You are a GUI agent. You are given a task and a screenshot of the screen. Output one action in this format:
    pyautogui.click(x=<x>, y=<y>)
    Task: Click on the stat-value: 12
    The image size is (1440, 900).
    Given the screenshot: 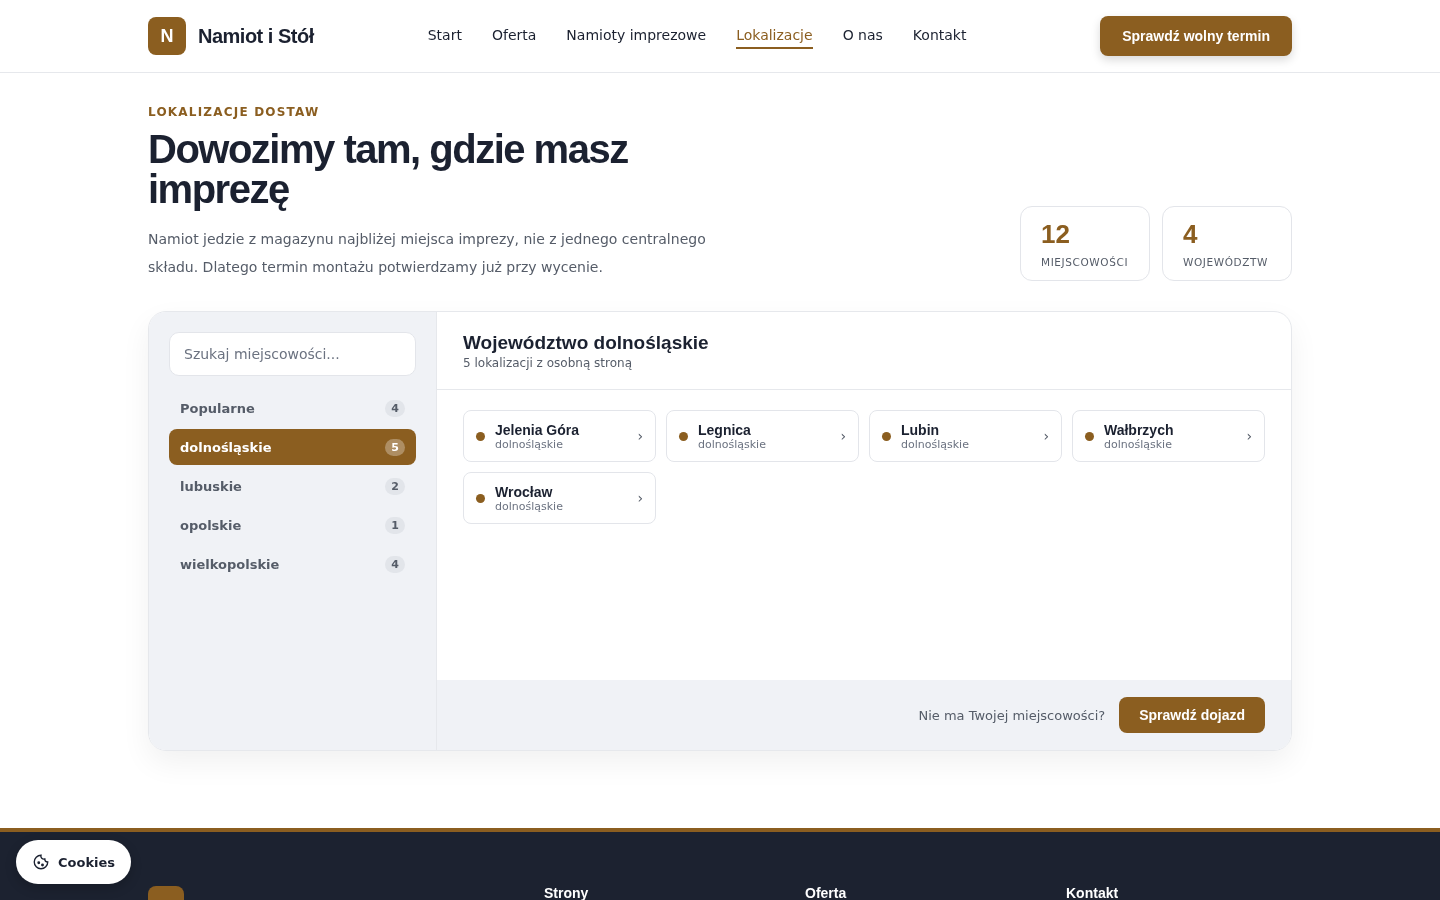 What is the action you would take?
    pyautogui.click(x=1056, y=234)
    